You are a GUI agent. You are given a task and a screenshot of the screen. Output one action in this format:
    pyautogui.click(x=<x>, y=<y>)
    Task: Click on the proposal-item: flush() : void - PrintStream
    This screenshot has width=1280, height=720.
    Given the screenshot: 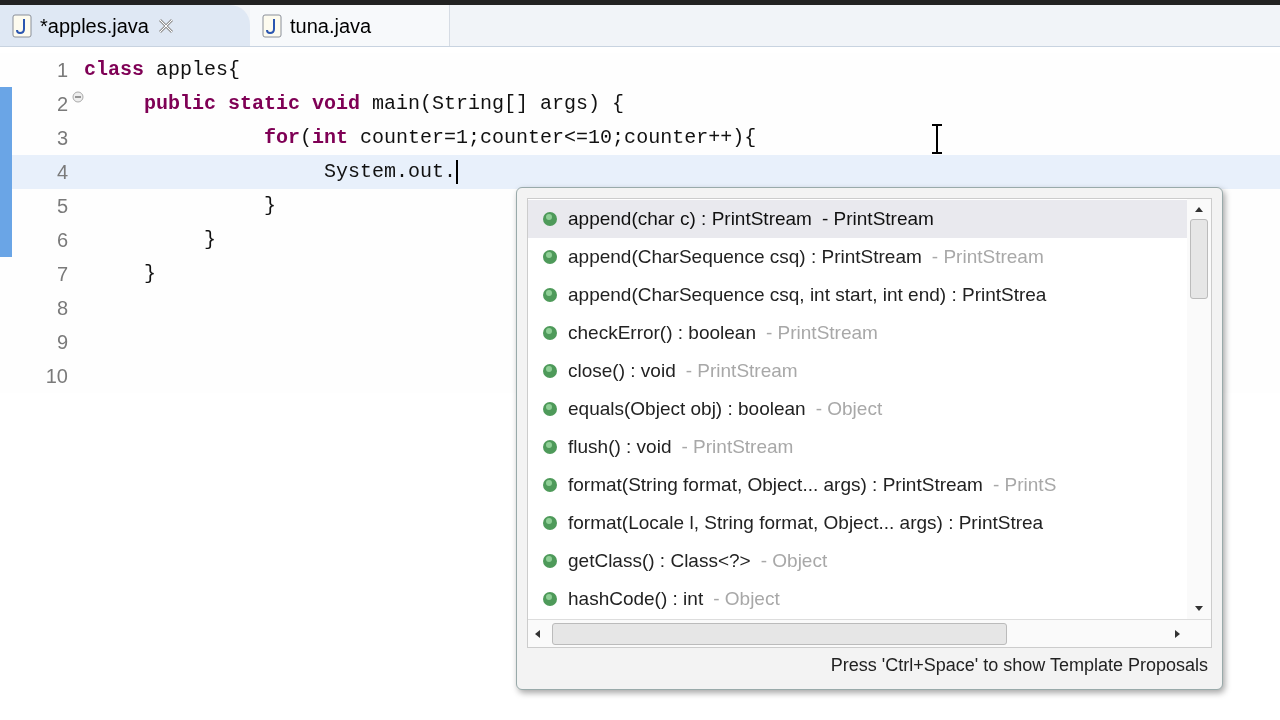 What is the action you would take?
    pyautogui.click(x=857, y=447)
    